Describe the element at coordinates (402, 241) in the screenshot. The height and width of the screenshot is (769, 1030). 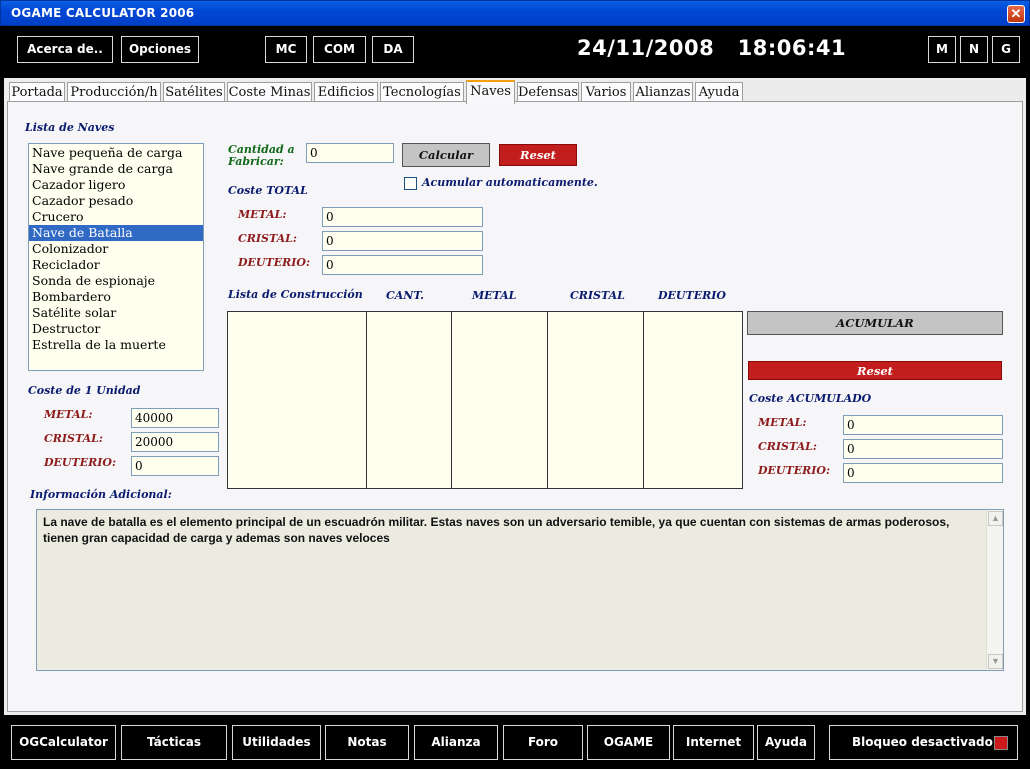
I see `total-crystal-field: 0` at that location.